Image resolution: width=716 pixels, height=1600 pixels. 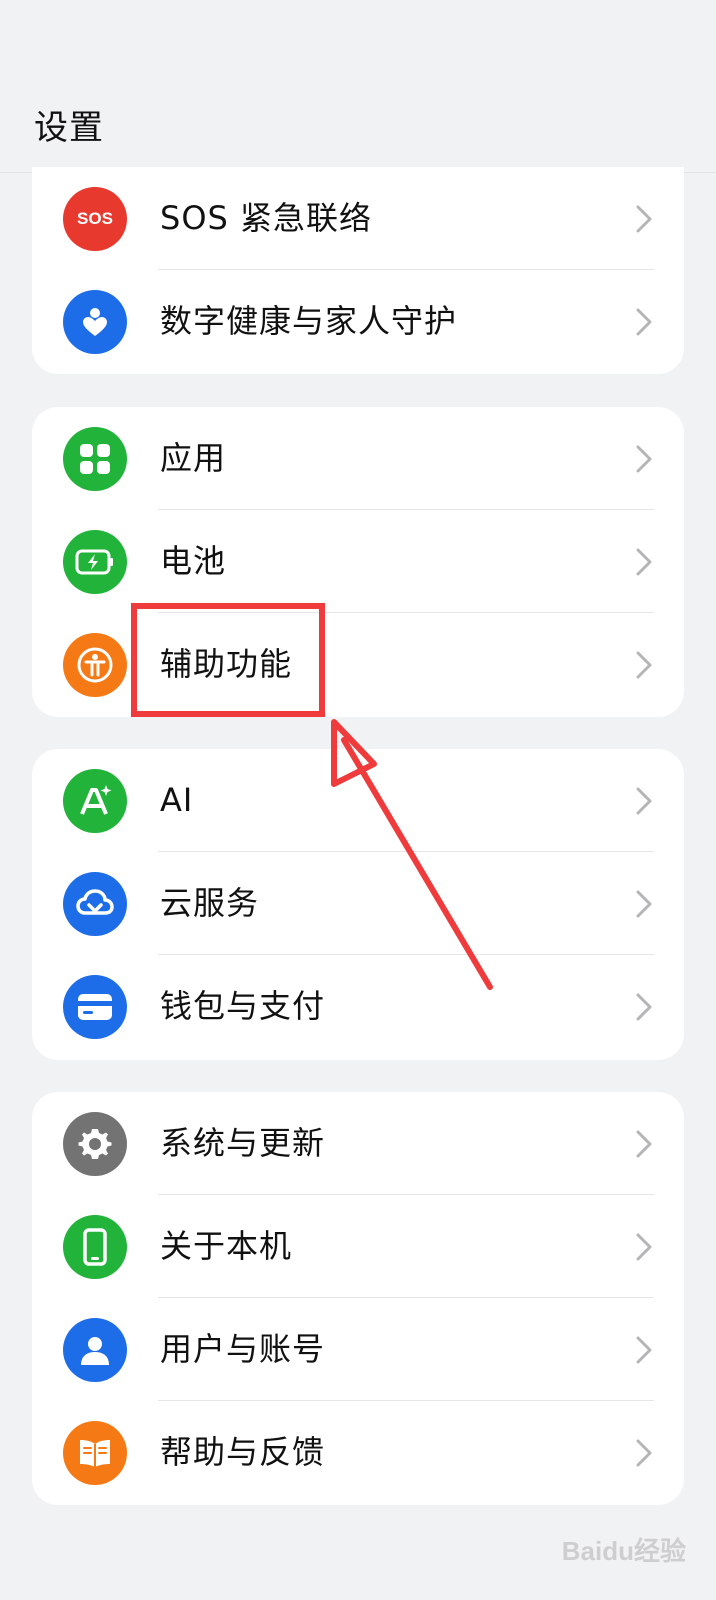 What do you see at coordinates (177, 800) in the screenshot?
I see `settings-item-label: AI` at bounding box center [177, 800].